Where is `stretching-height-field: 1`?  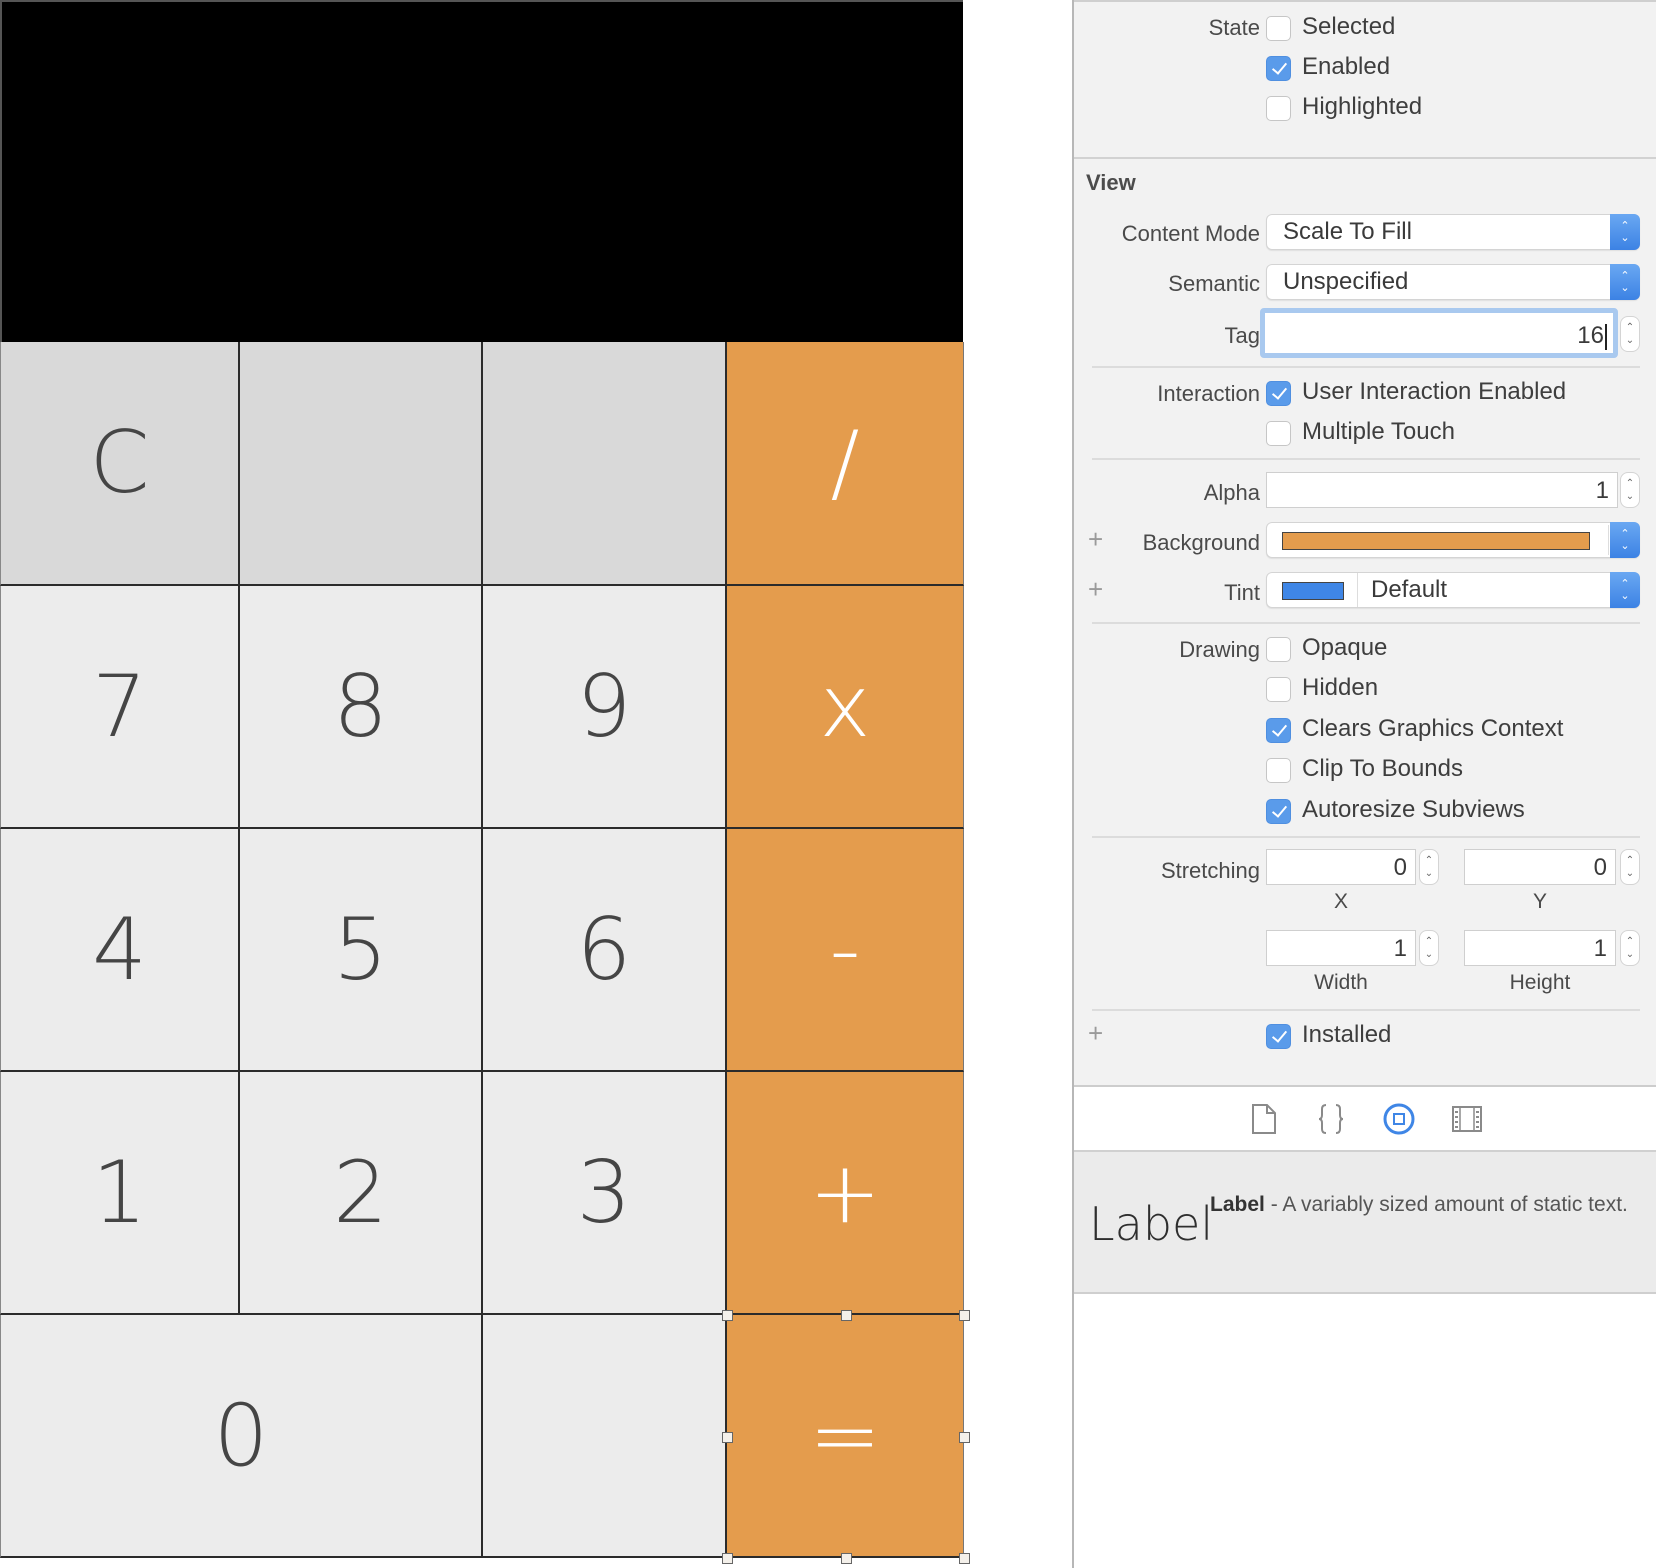
stretching-height-field: 1 is located at coordinates (1540, 948).